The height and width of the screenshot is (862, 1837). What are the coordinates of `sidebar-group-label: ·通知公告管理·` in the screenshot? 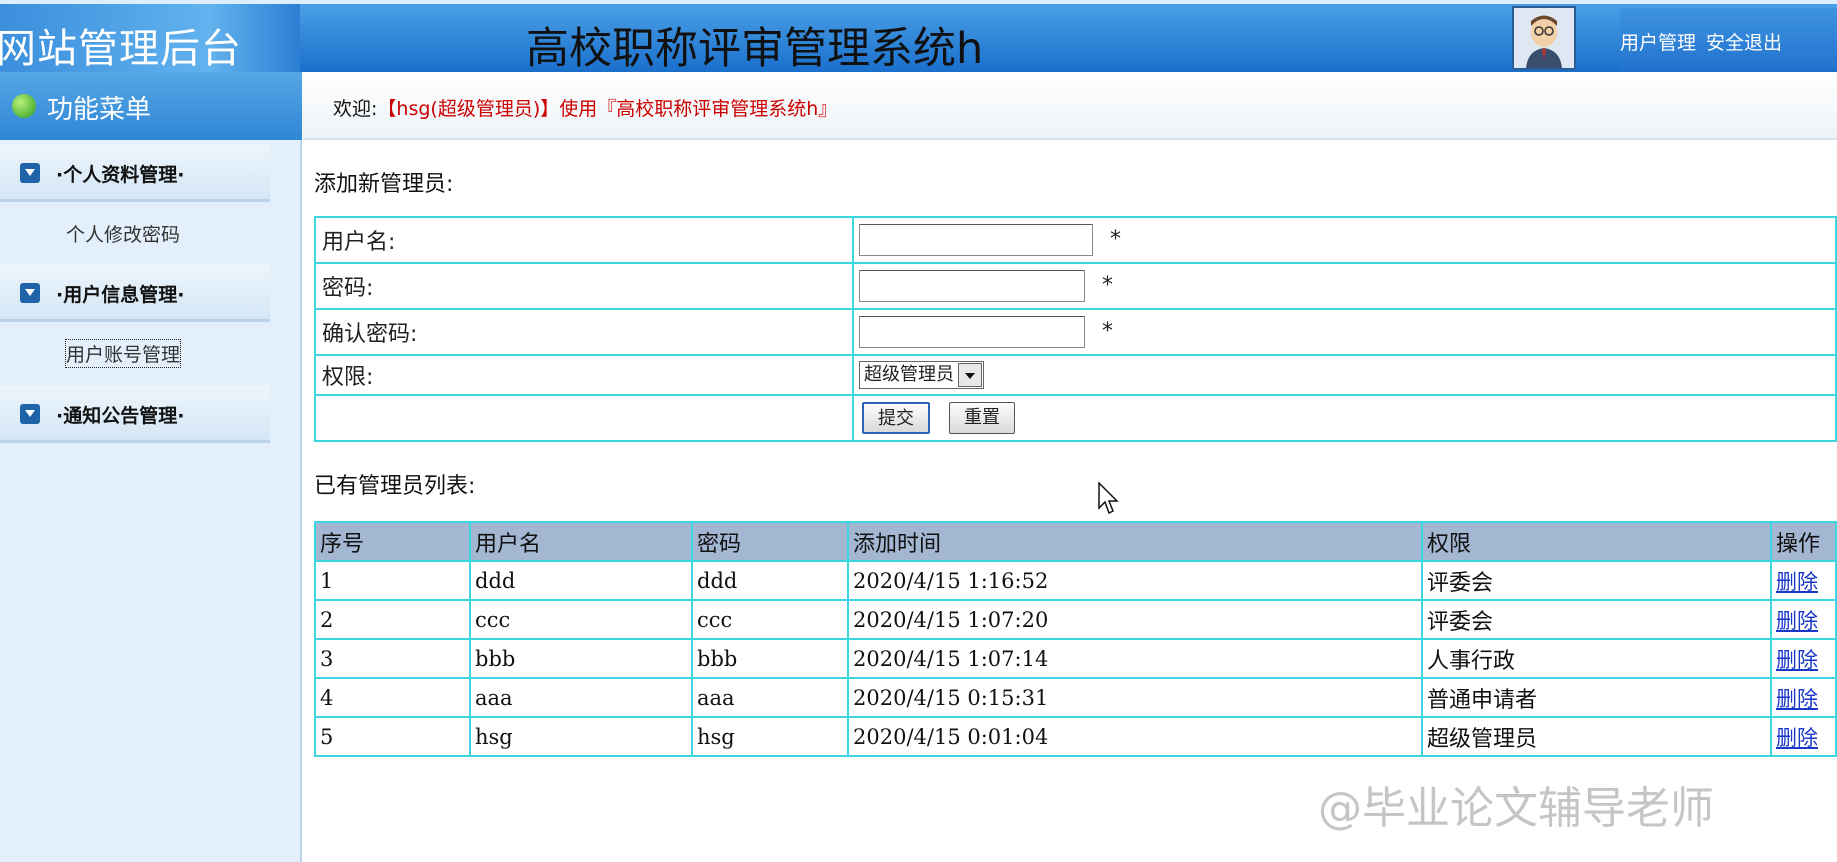 It's located at (120, 416).